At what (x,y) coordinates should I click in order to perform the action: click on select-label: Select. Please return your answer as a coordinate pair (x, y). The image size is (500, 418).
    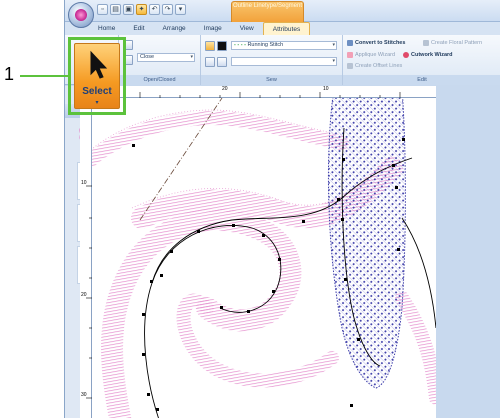
    Looking at the image, I should click on (97, 91).